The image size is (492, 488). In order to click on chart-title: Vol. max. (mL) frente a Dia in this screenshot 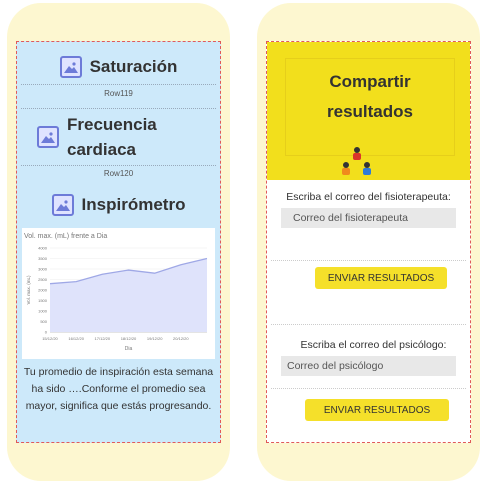, I will do `click(65, 236)`.